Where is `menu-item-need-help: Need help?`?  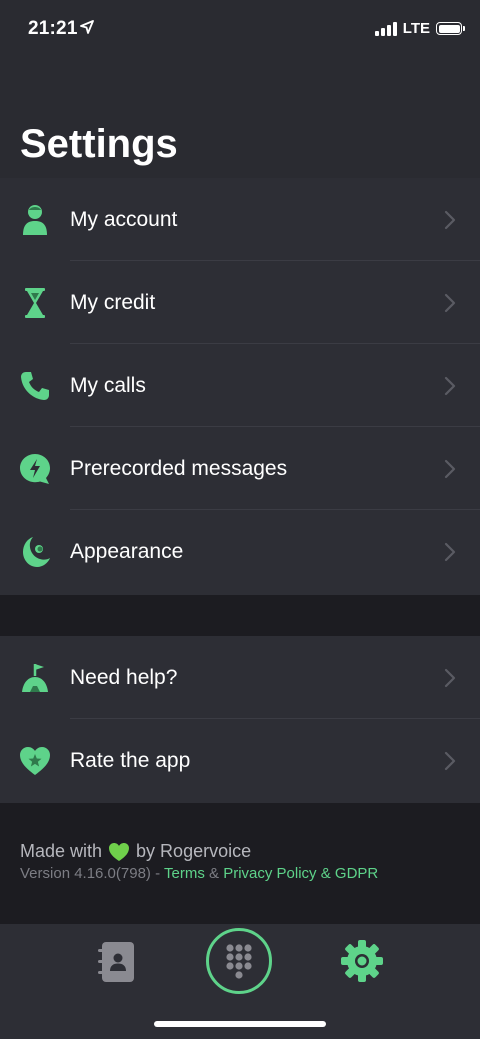 menu-item-need-help: Need help? is located at coordinates (240, 677).